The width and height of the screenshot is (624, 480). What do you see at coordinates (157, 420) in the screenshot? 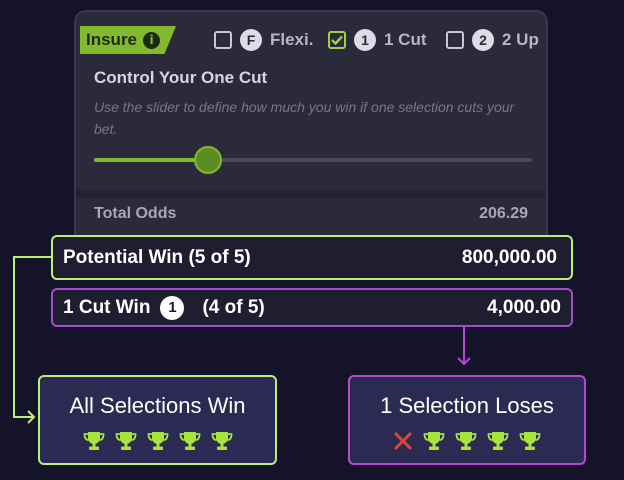
I see `all-selections-win-box: All Selections Win` at bounding box center [157, 420].